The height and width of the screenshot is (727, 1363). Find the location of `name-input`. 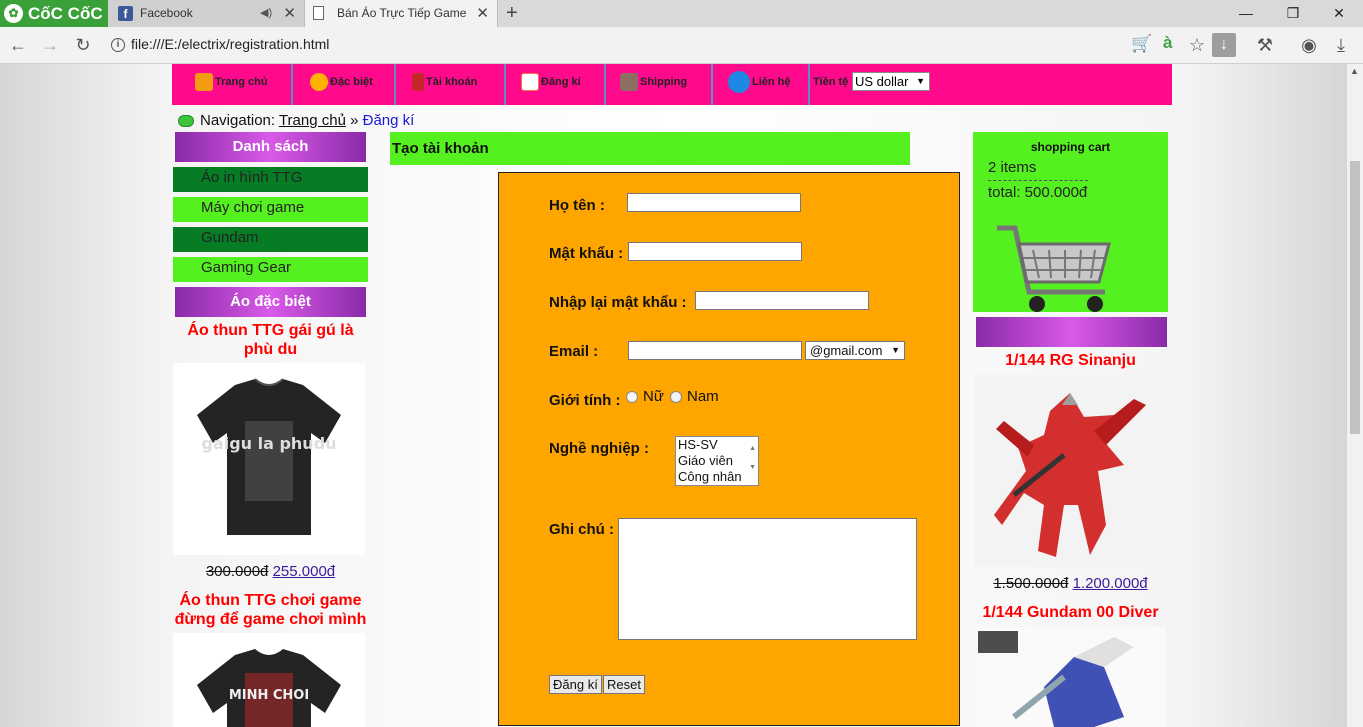

name-input is located at coordinates (714, 202).